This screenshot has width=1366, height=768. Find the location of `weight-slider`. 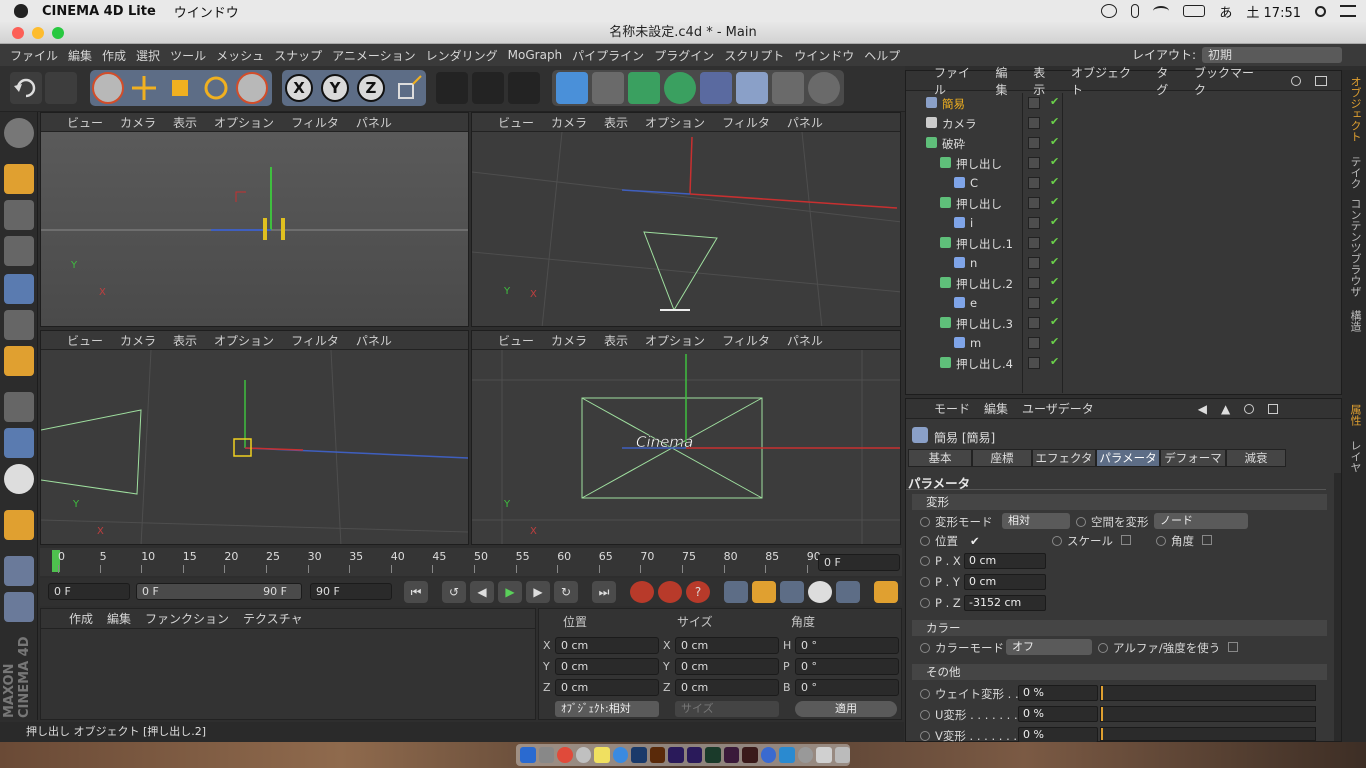

weight-slider is located at coordinates (1208, 693).